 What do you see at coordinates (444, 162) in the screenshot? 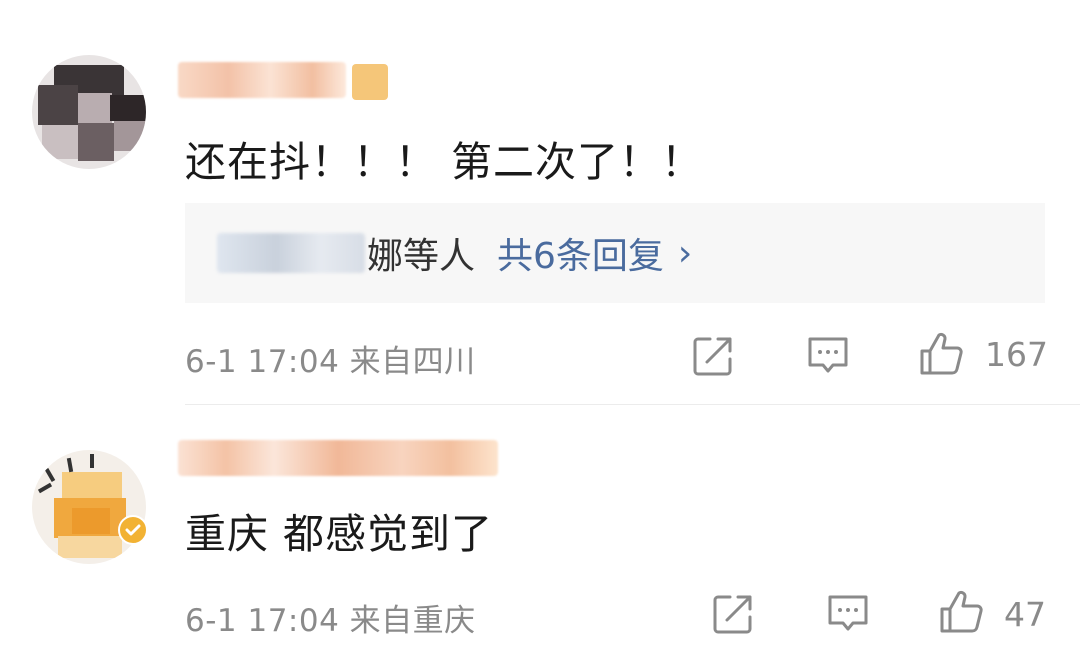
I see `comment-text: 还在抖！！！ 第二次了！！` at bounding box center [444, 162].